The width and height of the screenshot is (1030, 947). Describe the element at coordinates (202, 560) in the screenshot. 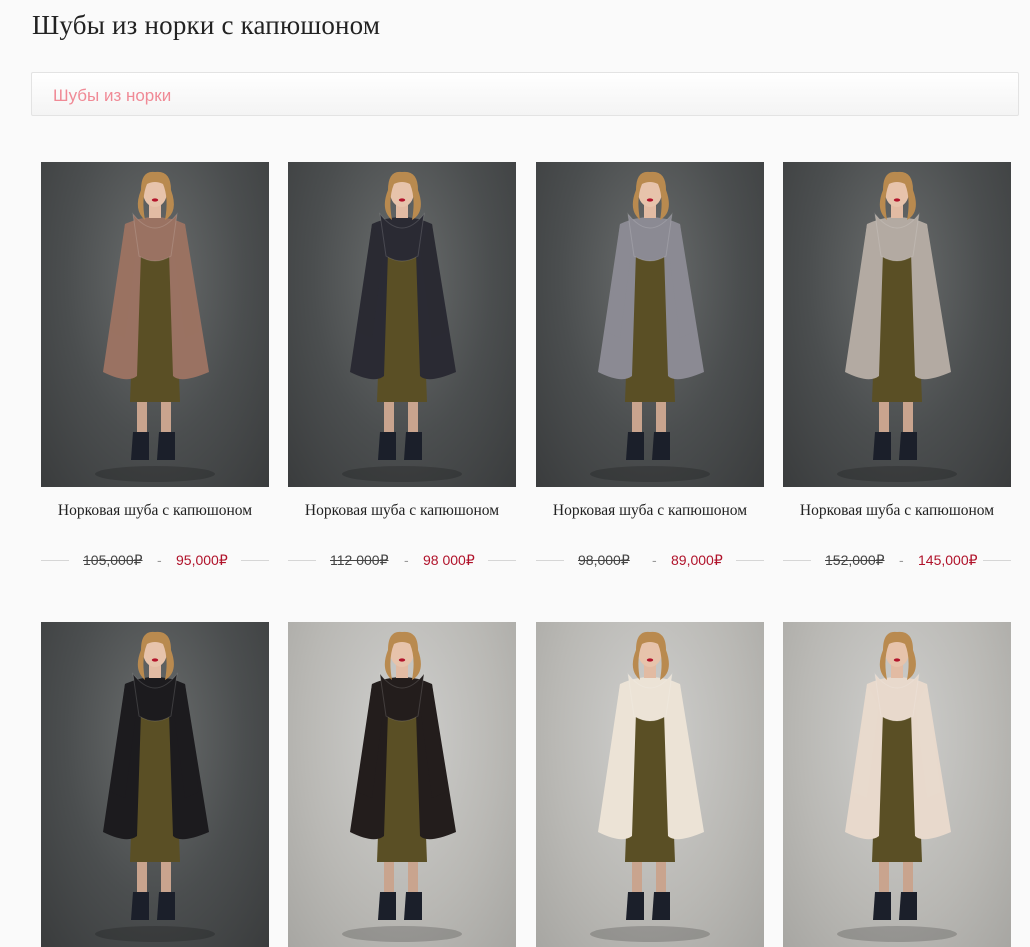

I see `new-price: 95,000₽` at that location.